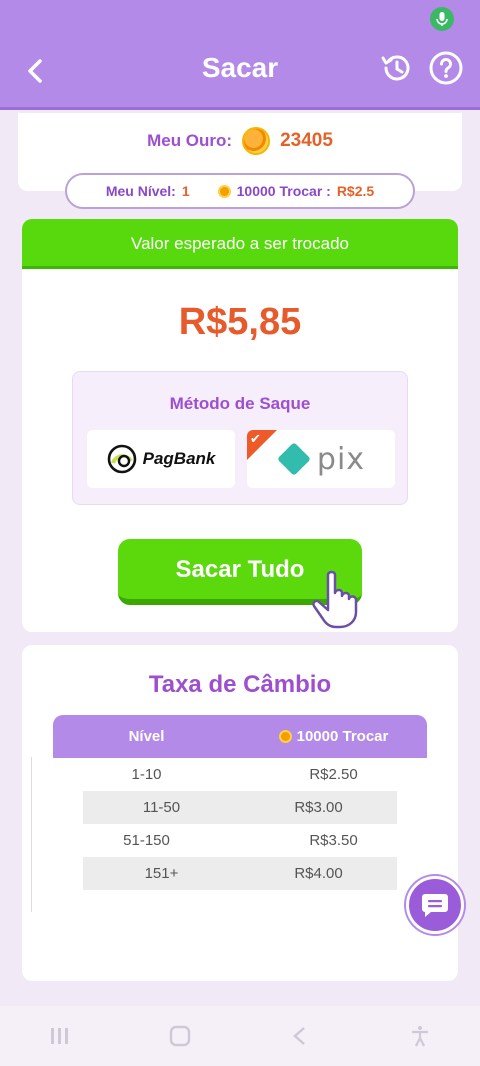  What do you see at coordinates (60, 1036) in the screenshot?
I see `recent-apps-icon` at bounding box center [60, 1036].